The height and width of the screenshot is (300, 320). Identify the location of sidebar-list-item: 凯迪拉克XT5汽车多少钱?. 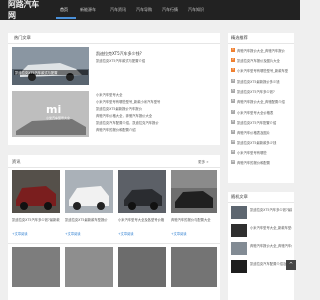
(264, 91).